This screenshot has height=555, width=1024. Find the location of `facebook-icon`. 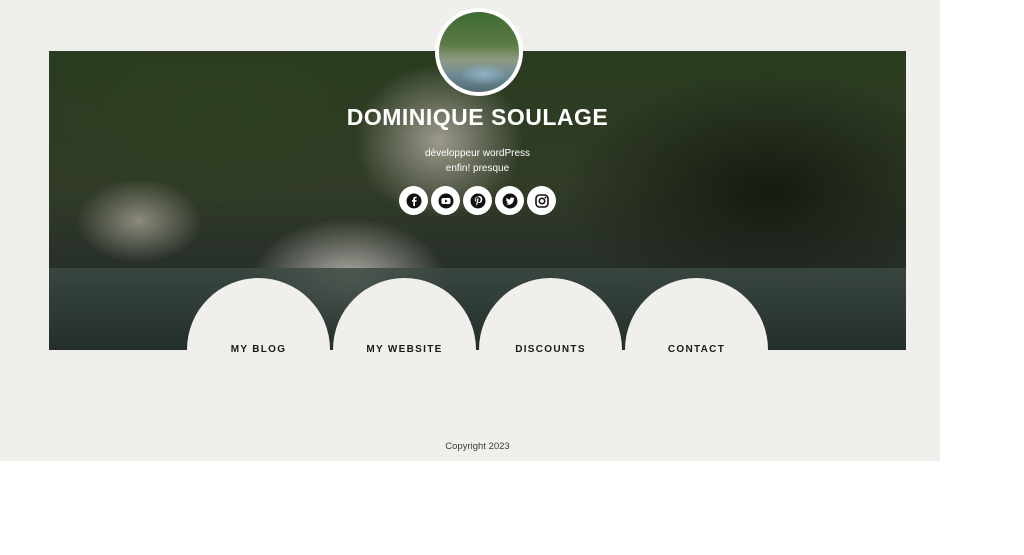

facebook-icon is located at coordinates (413, 200).